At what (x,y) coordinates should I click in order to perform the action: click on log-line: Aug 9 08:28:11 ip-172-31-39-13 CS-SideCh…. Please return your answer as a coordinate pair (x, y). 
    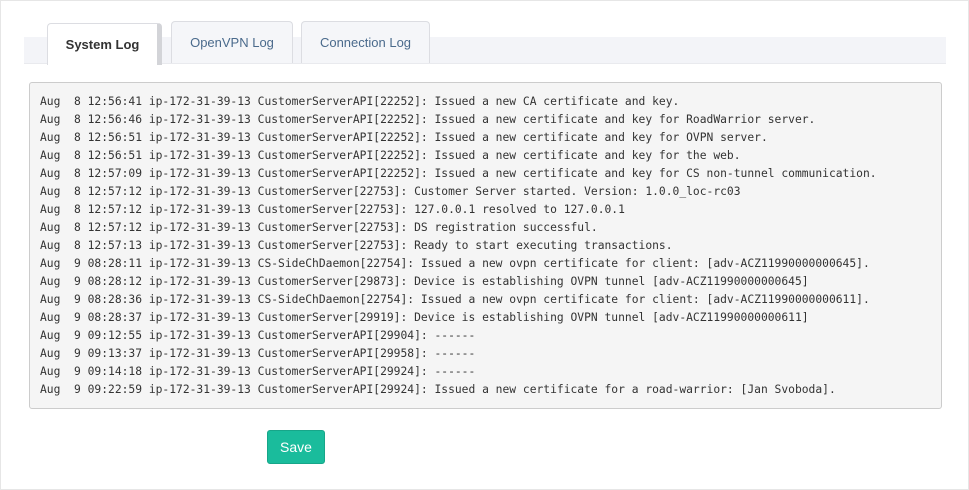
    Looking at the image, I should click on (455, 263).